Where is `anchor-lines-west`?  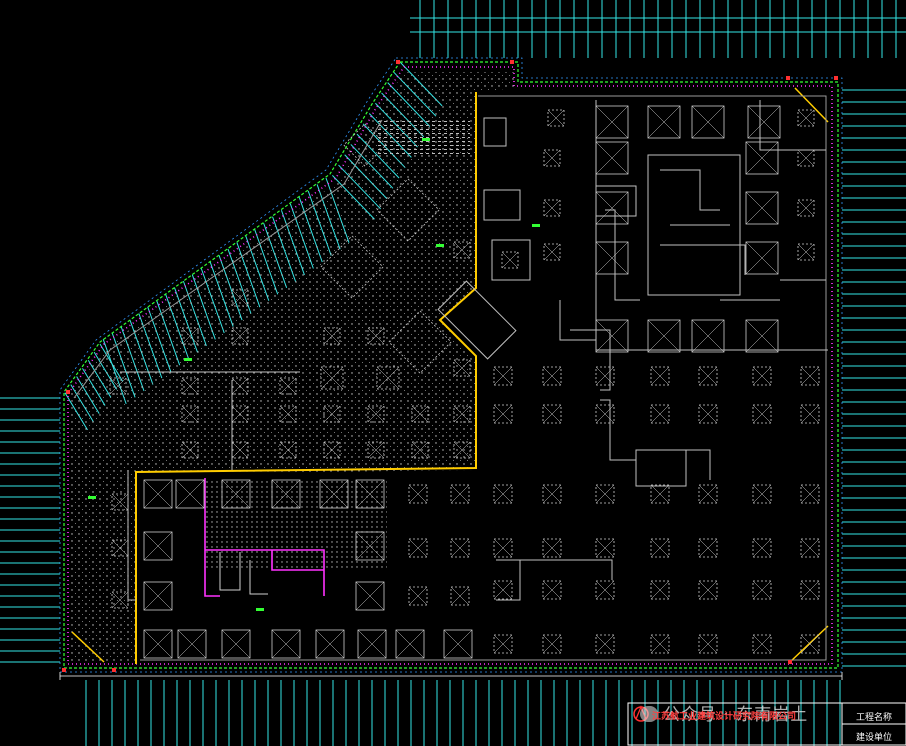
anchor-lines-west is located at coordinates (30, 530).